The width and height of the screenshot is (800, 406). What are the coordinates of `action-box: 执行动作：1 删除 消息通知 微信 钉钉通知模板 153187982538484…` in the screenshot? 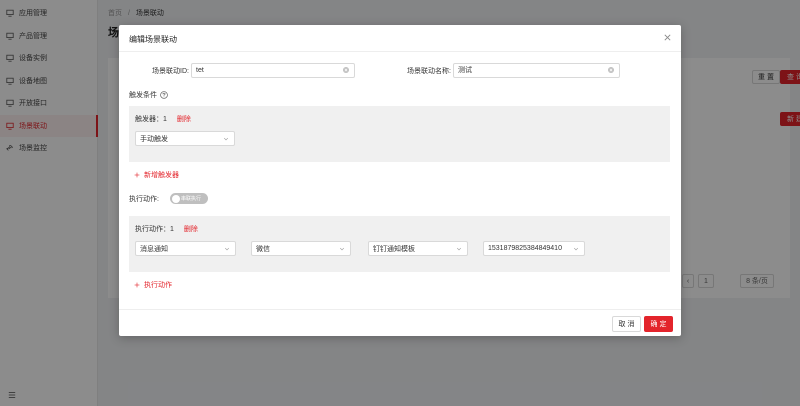 It's located at (399, 244).